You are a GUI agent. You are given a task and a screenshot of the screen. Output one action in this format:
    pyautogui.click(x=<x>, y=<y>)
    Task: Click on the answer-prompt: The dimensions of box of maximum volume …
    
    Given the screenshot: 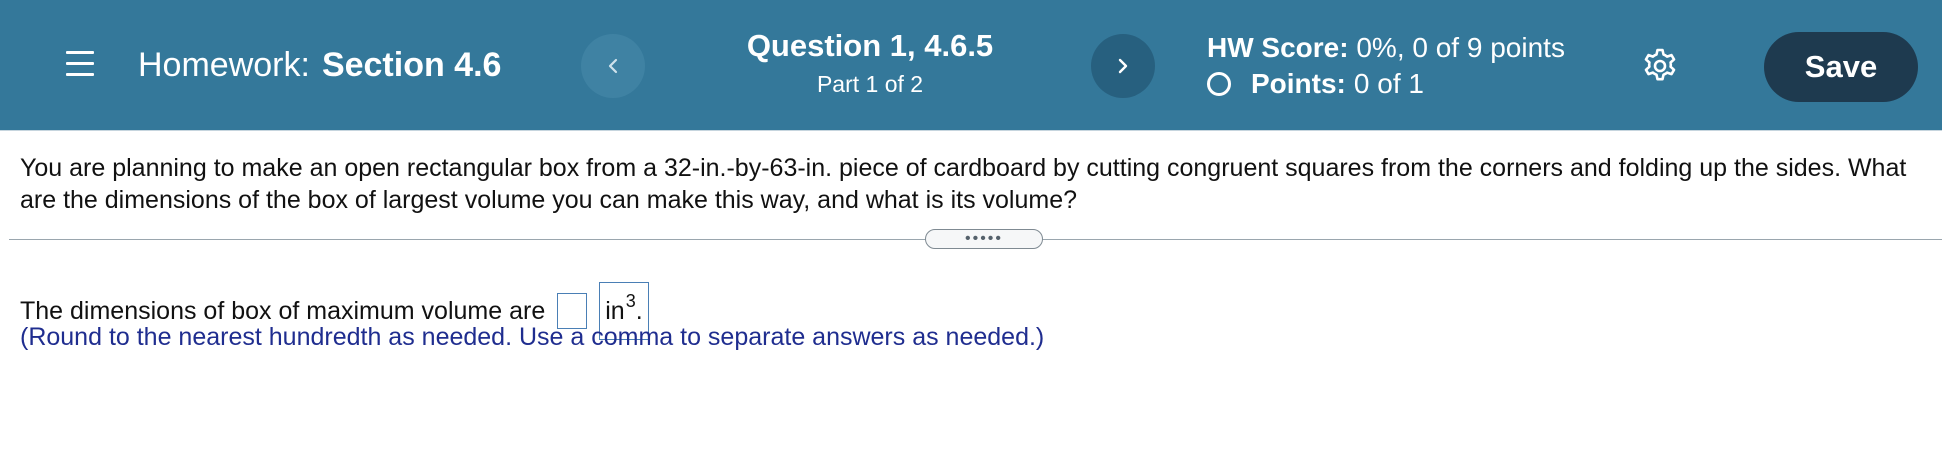 What is the action you would take?
    pyautogui.click(x=283, y=310)
    